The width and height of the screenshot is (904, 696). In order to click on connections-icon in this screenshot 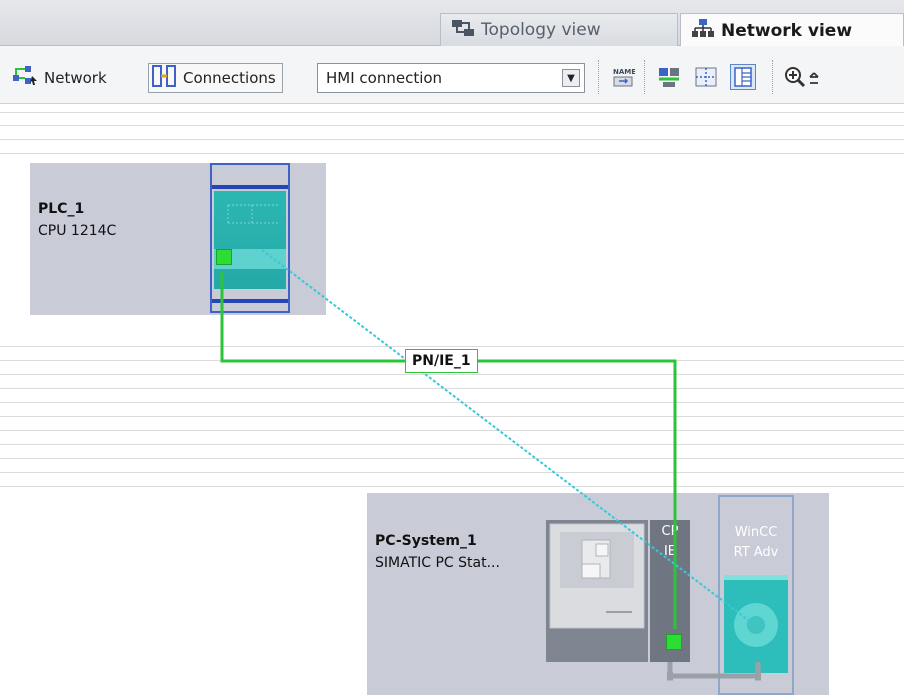, I will do `click(164, 78)`.